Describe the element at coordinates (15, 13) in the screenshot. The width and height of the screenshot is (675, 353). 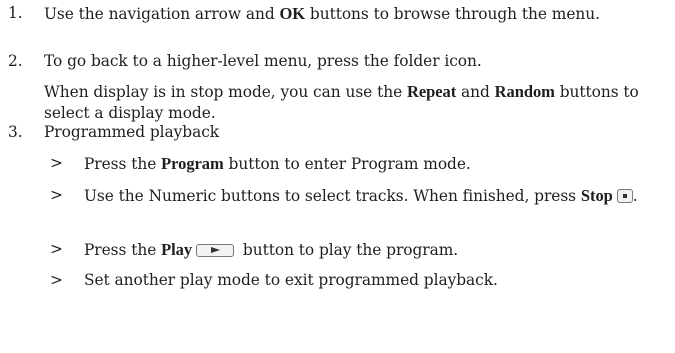
I see `step-number: 1.` at that location.